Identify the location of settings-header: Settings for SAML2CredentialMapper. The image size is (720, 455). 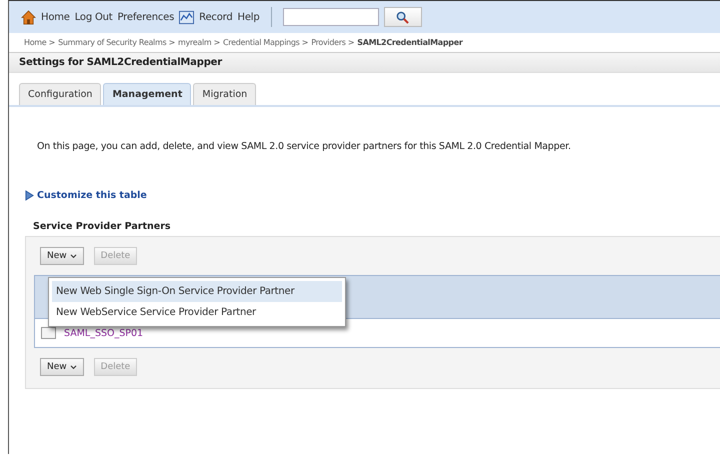
(364, 62).